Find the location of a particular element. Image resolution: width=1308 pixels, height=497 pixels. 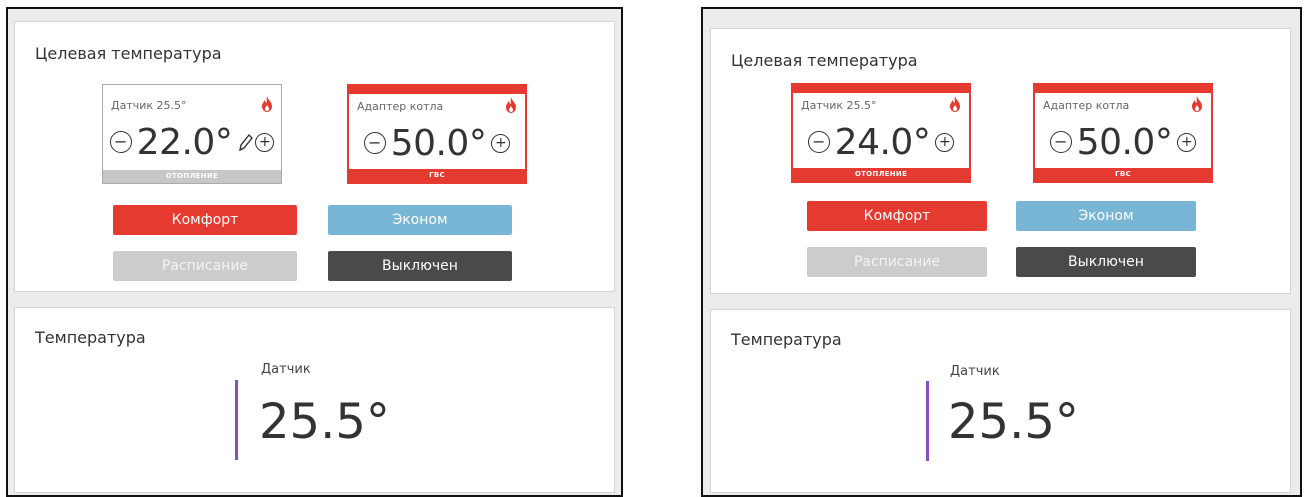

tile-sensor: Датчик 25.5° − 22.0° + ОТОПЛЕНИЕ is located at coordinates (192, 134).